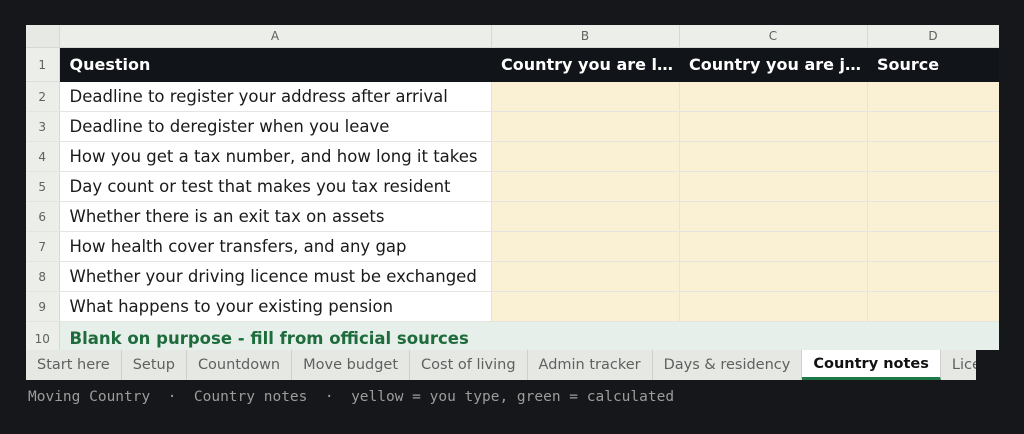  Describe the element at coordinates (585, 36) in the screenshot. I see `column-header-b: B` at that location.